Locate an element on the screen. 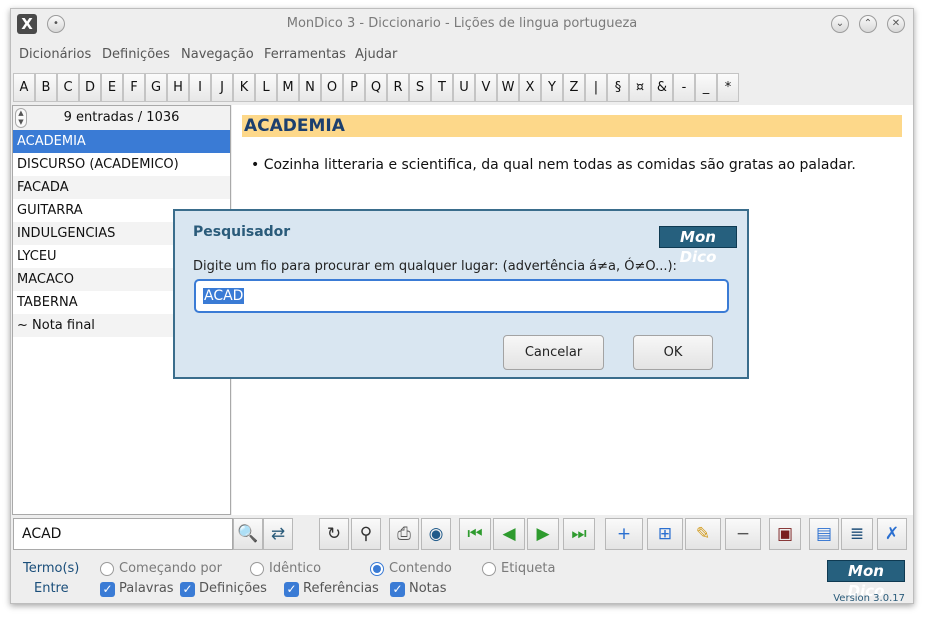 This screenshot has height=628, width=938. previous-icon: ◀ is located at coordinates (509, 534).